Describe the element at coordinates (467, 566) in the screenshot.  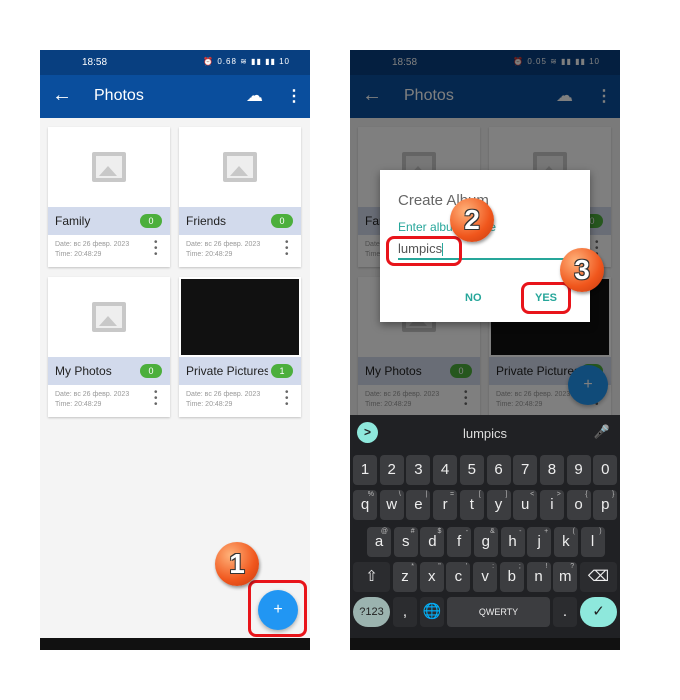
I see `key-alt-label: '` at that location.